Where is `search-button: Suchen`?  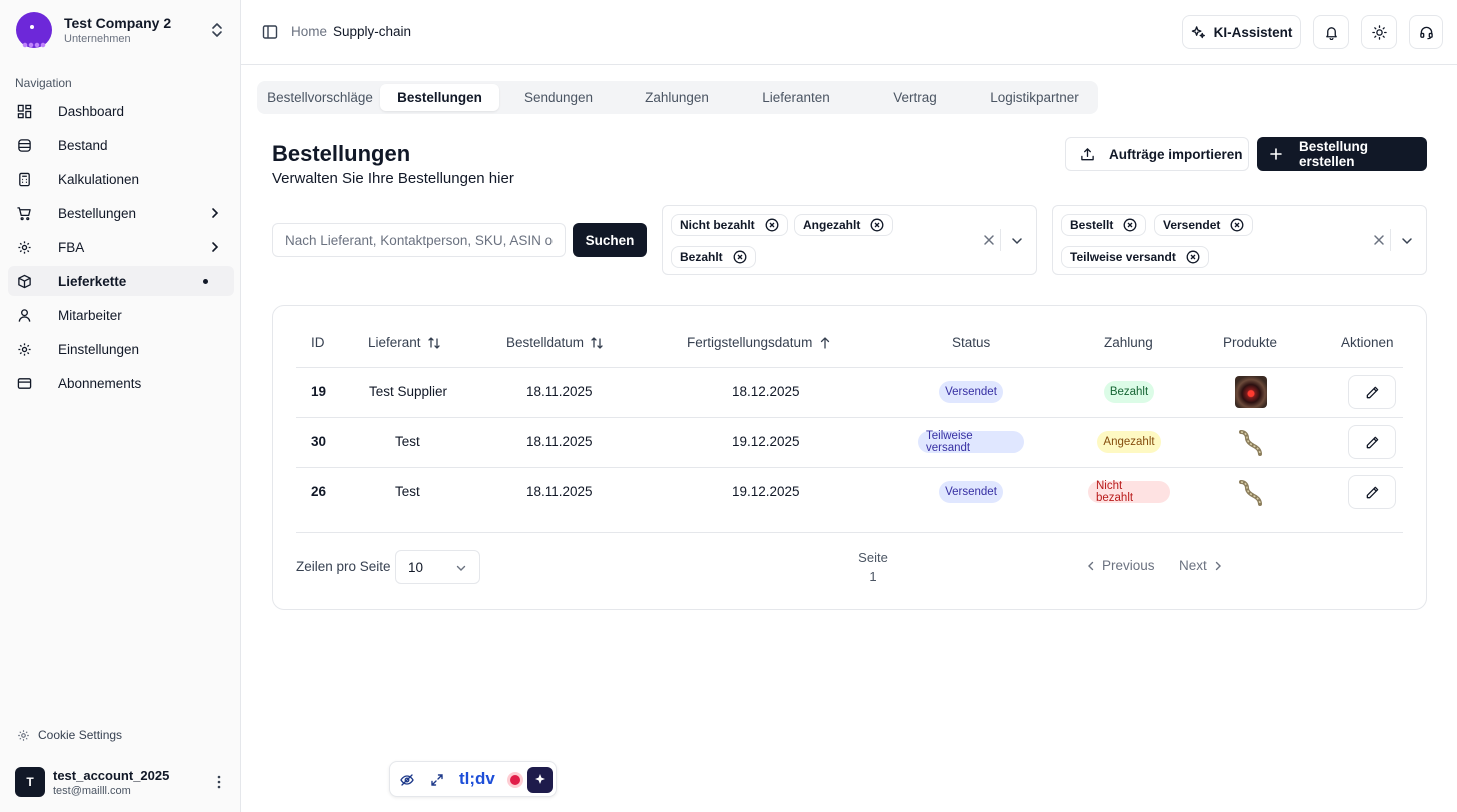 search-button: Suchen is located at coordinates (610, 240).